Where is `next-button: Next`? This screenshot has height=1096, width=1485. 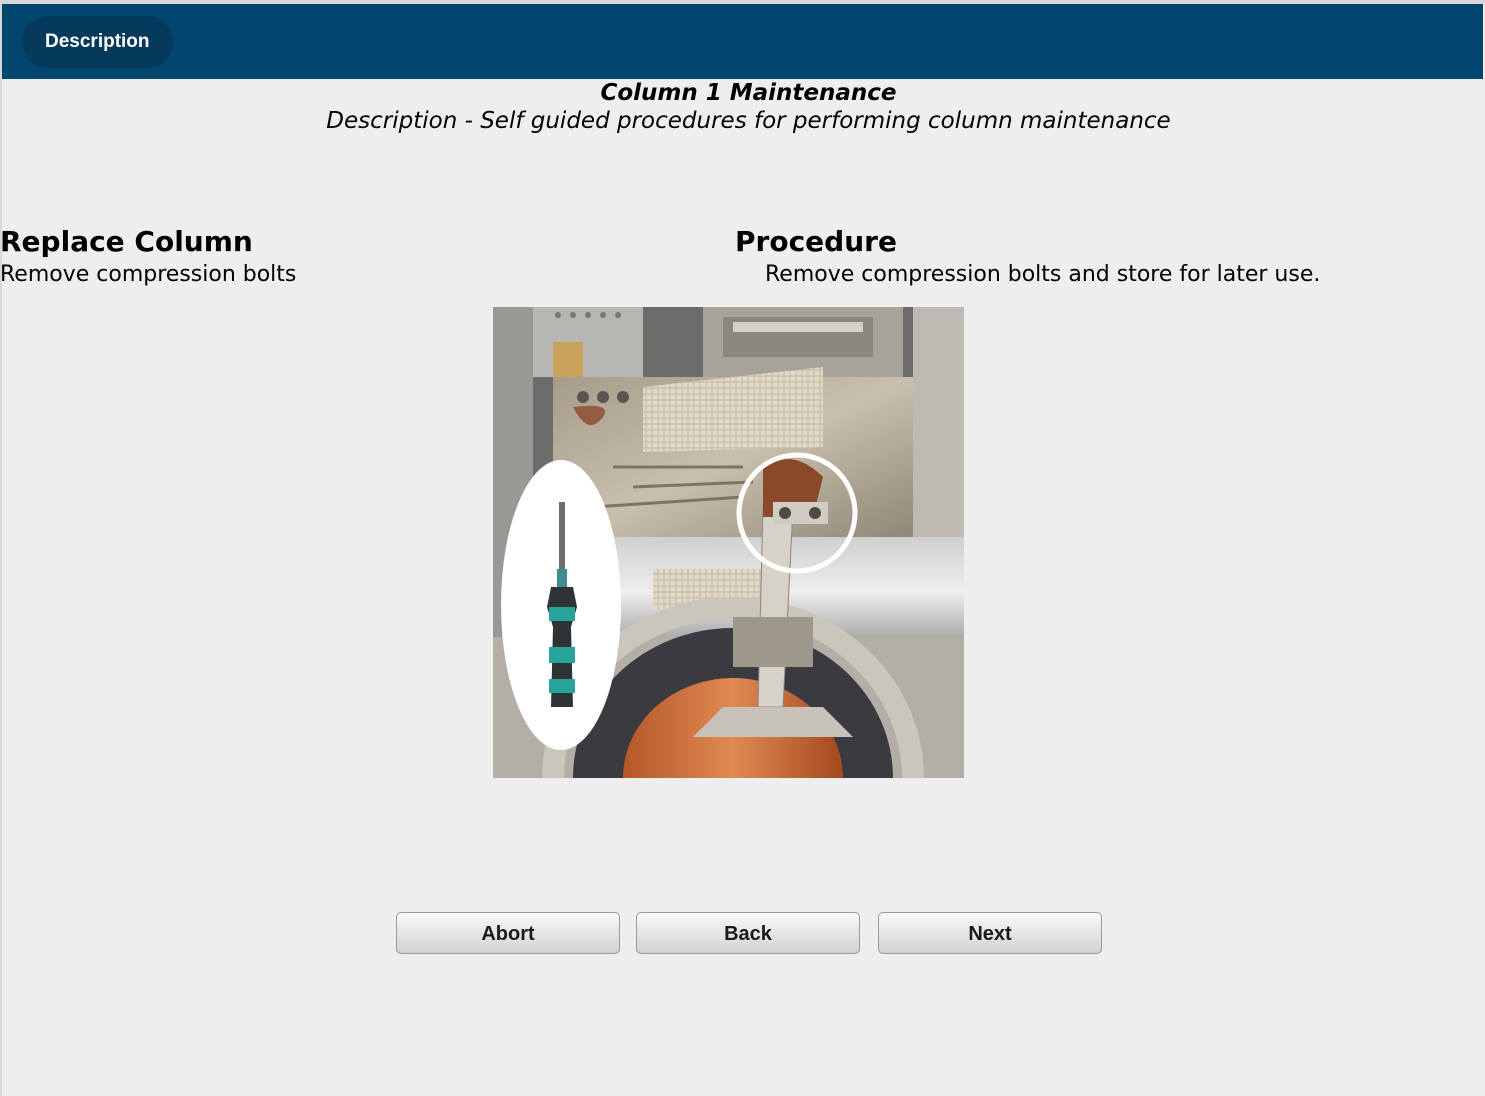
next-button: Next is located at coordinates (990, 933).